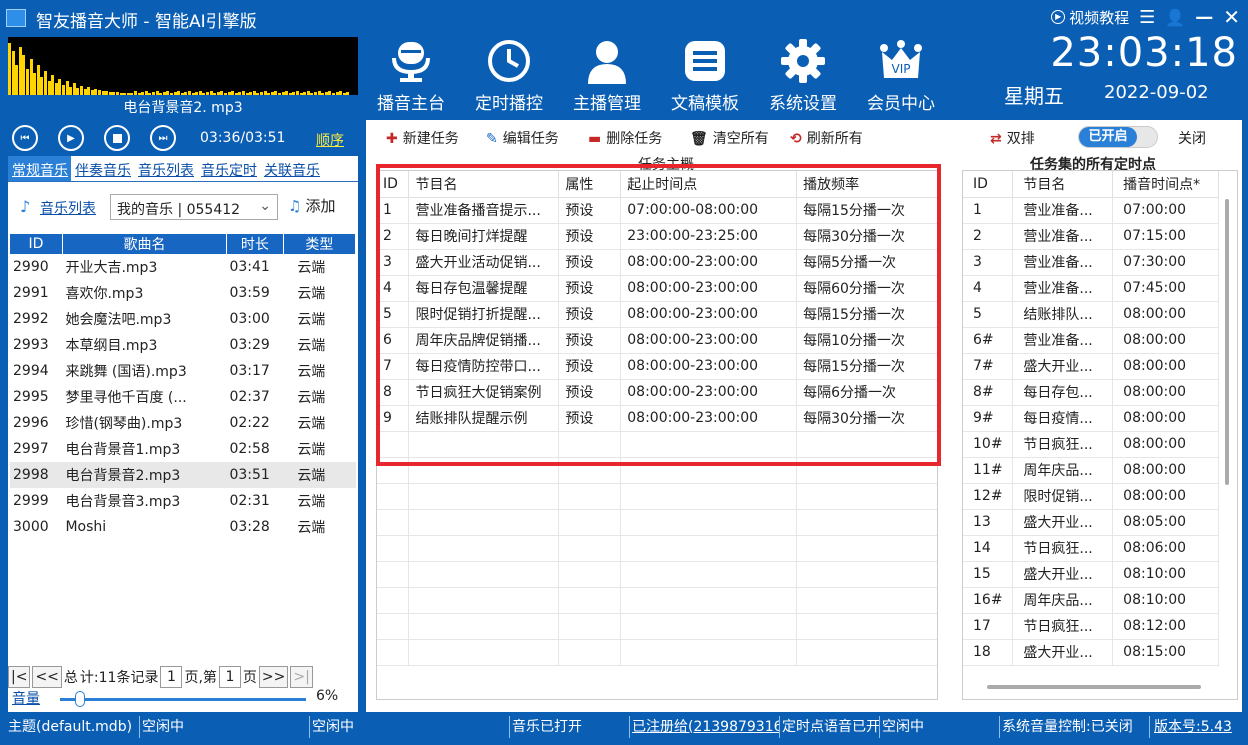  What do you see at coordinates (1192, 138) in the screenshot?
I see `close-label: 关闭` at bounding box center [1192, 138].